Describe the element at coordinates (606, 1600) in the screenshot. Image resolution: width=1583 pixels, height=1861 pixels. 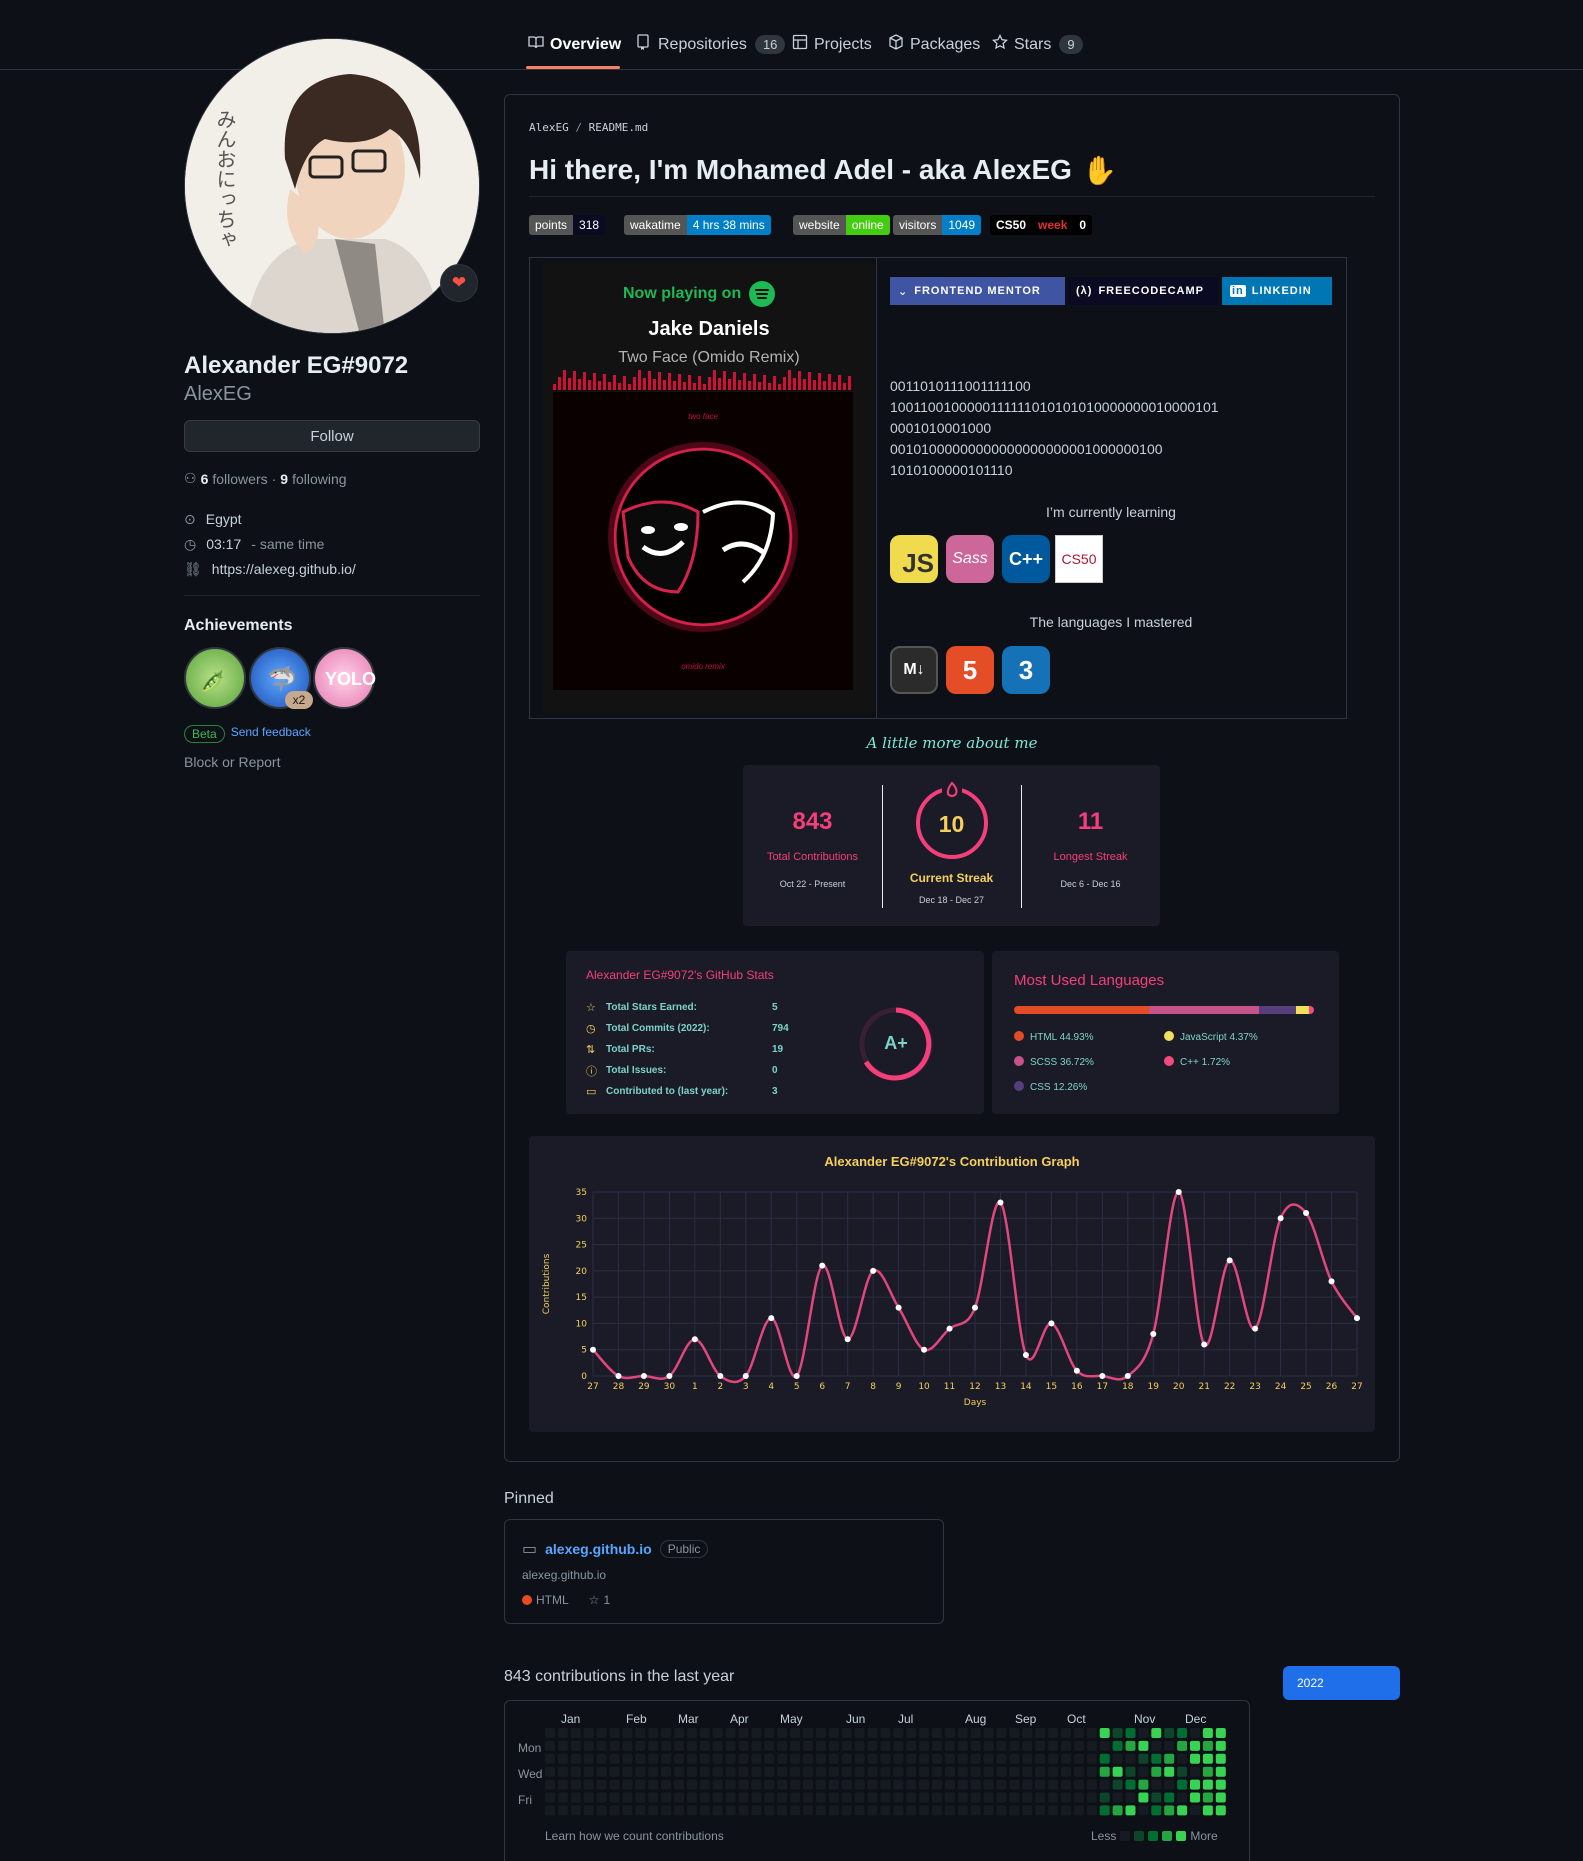
I see `pinned-repo-stars: 1` at that location.